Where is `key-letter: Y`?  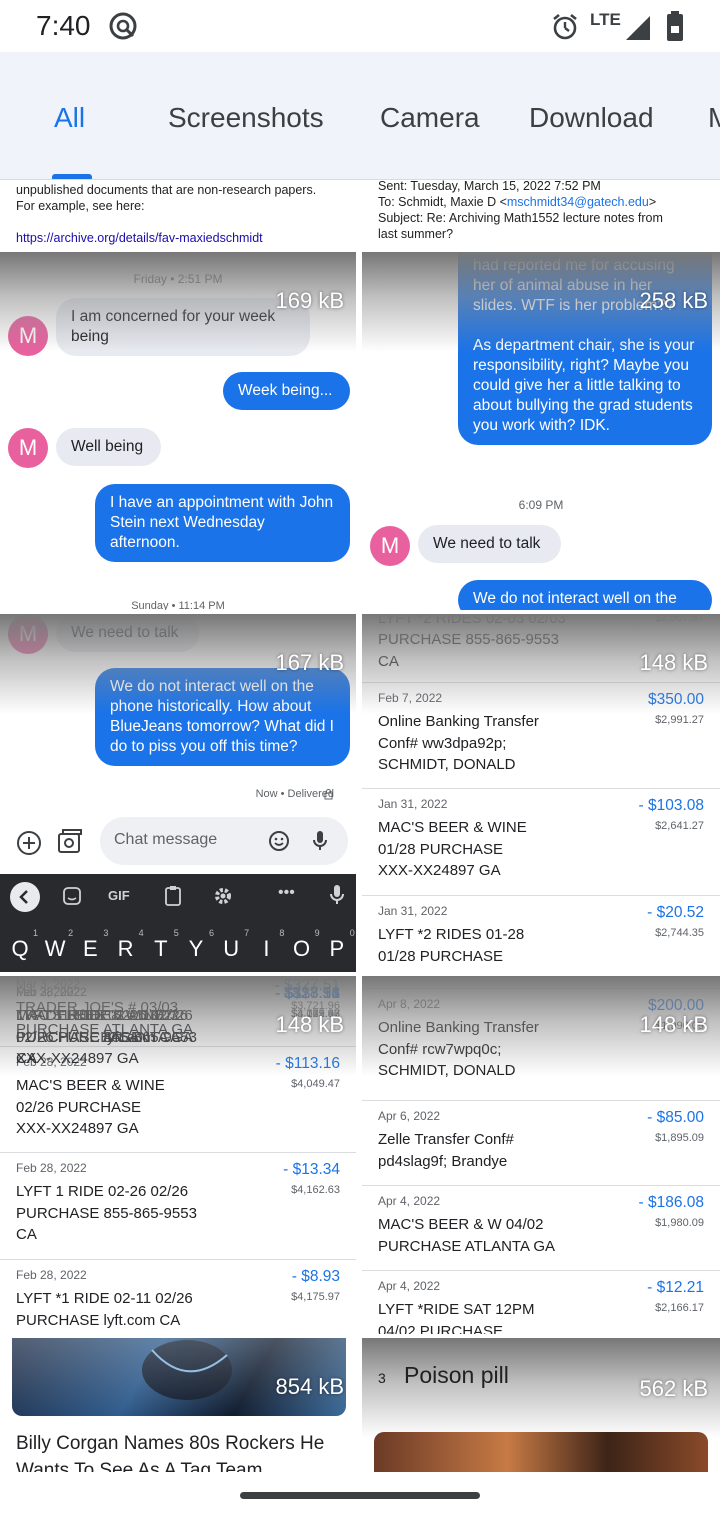
key-letter: Y is located at coordinates (196, 948).